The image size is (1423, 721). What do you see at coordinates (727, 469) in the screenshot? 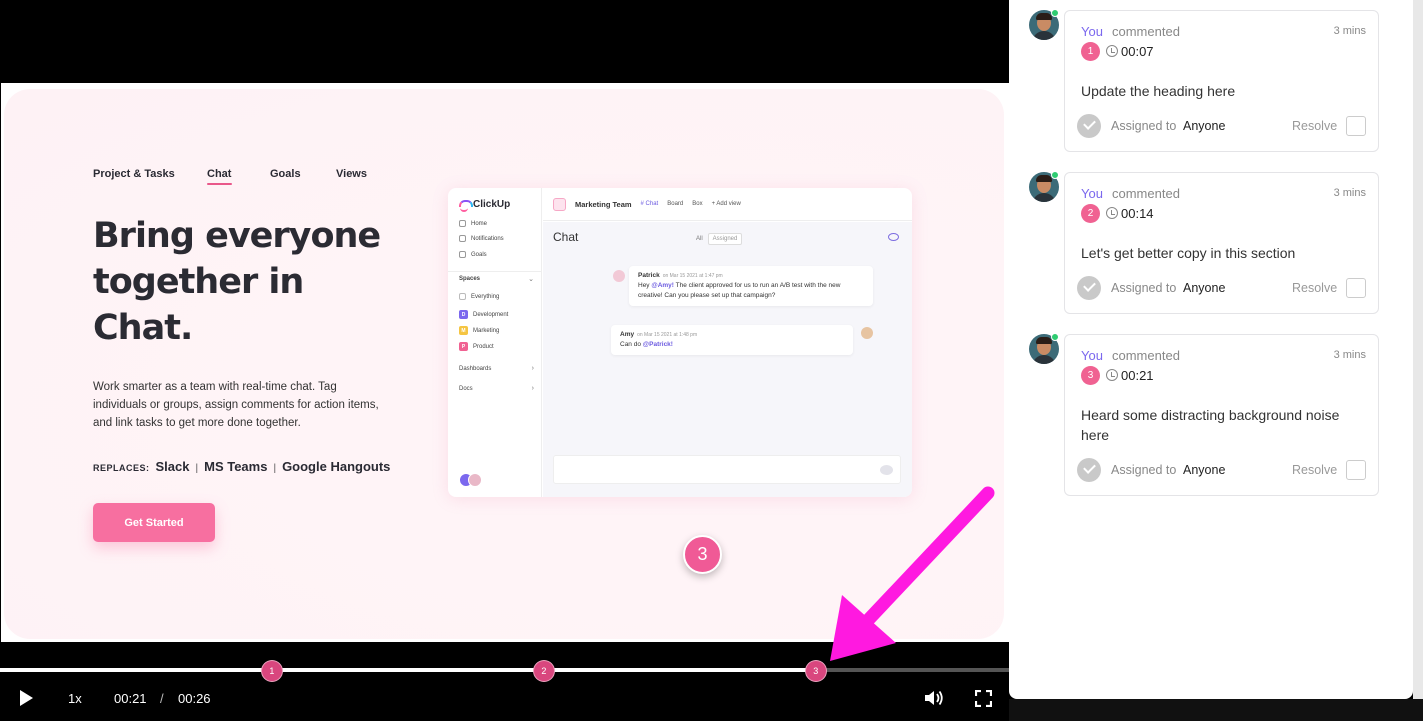
I see `chat-input` at bounding box center [727, 469].